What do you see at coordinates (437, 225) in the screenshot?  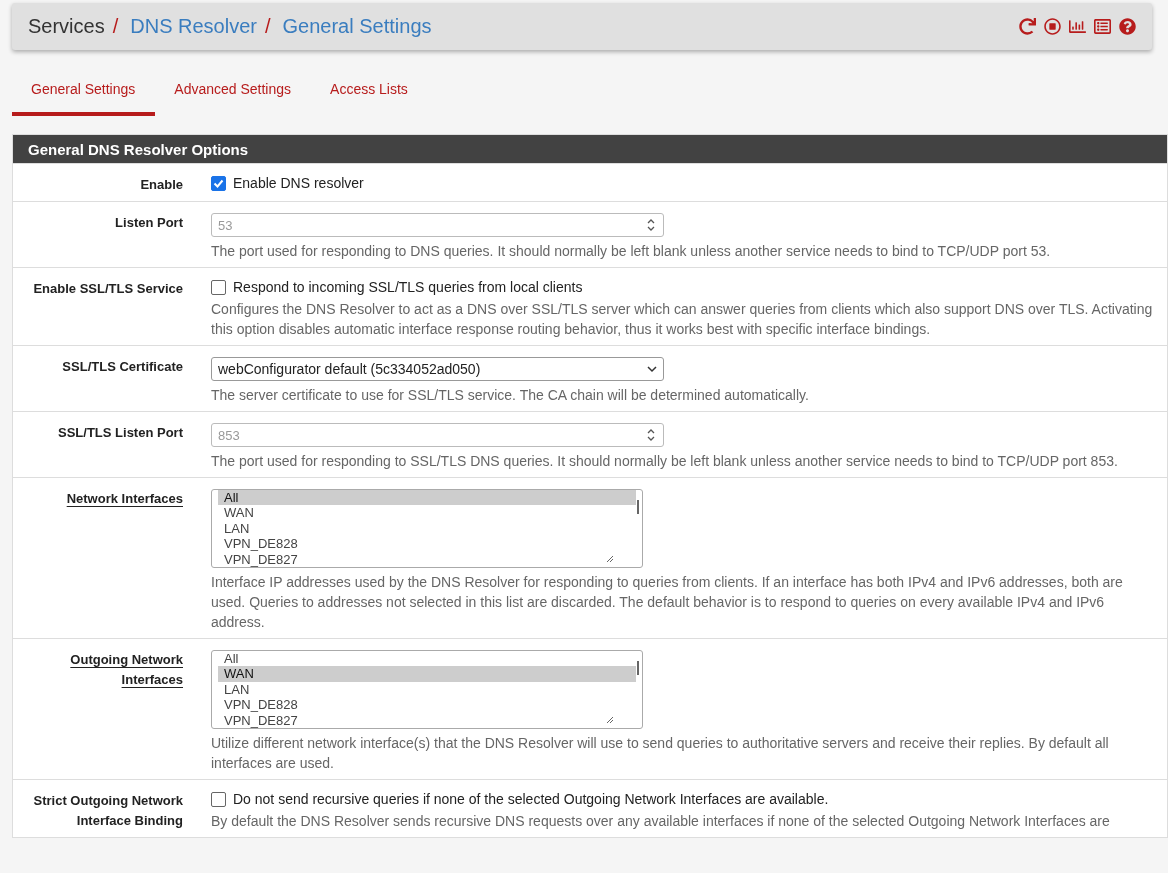 I see `port-field: 53` at bounding box center [437, 225].